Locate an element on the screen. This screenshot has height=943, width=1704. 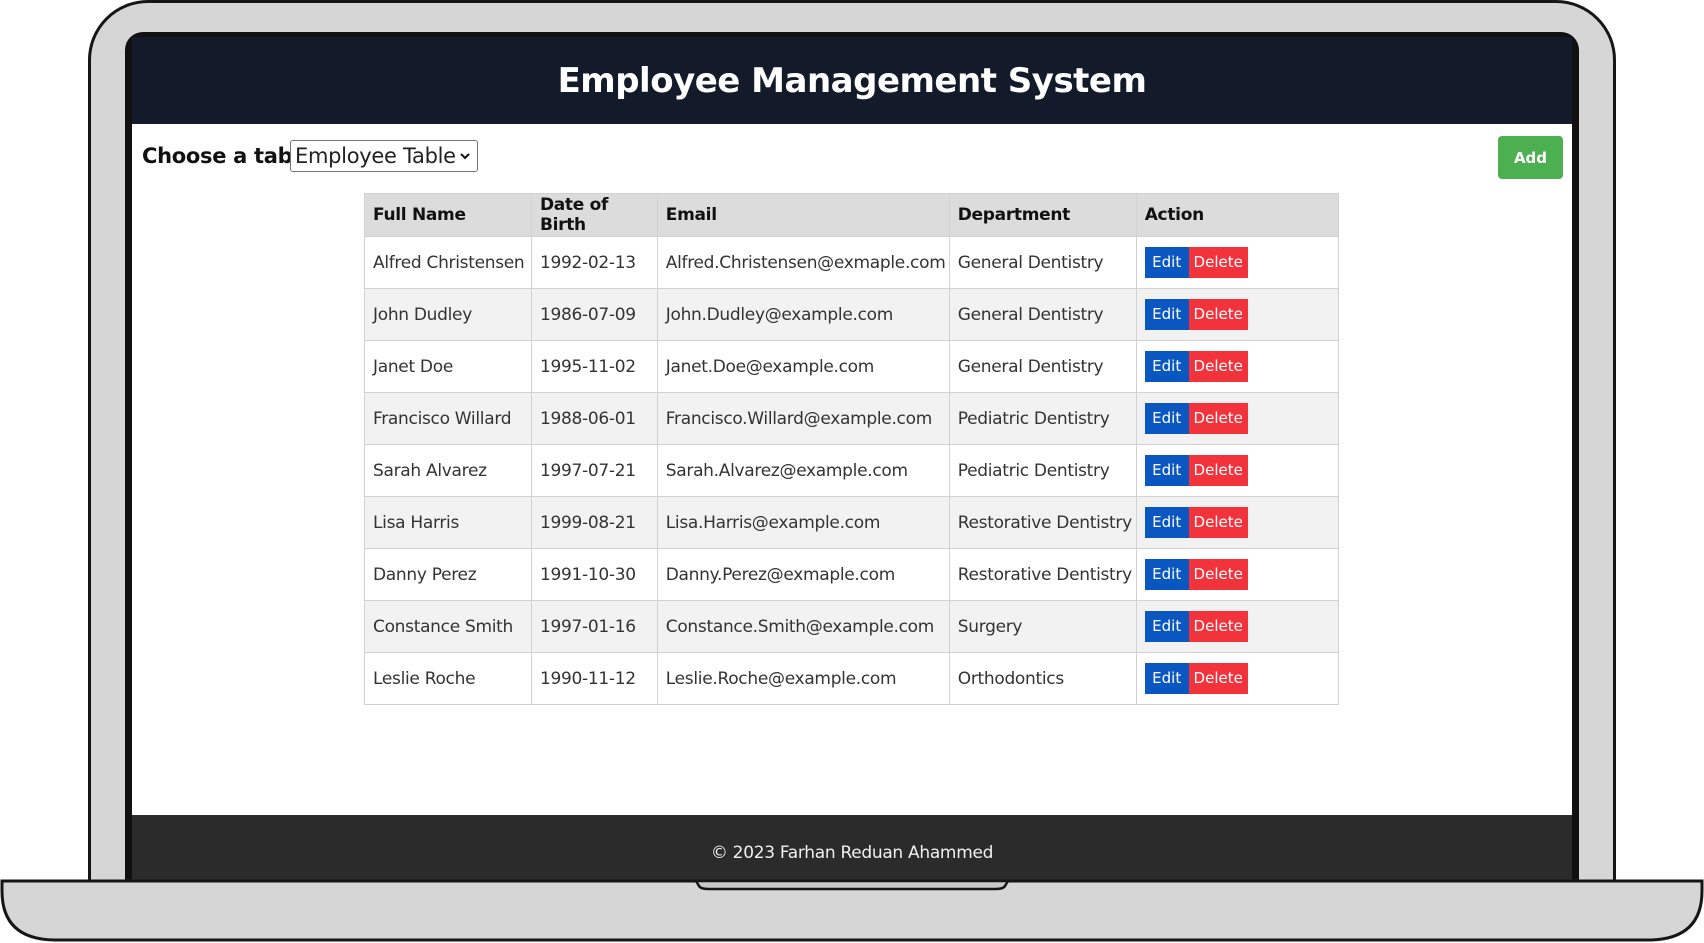
app-header: Employee Management System is located at coordinates (852, 80).